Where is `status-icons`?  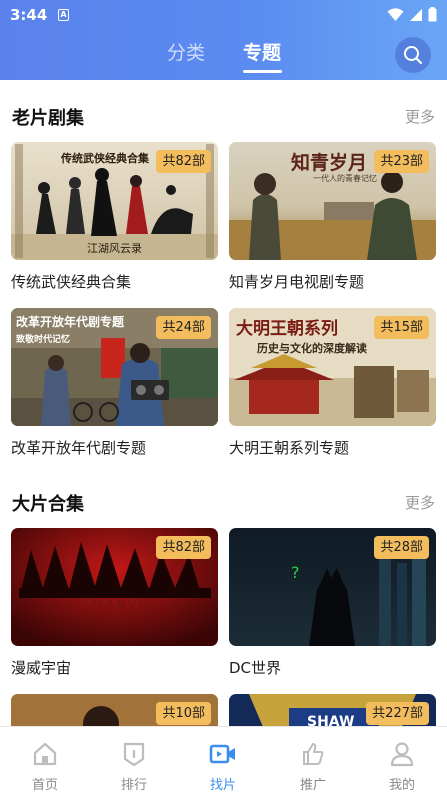
status-icons is located at coordinates (412, 14).